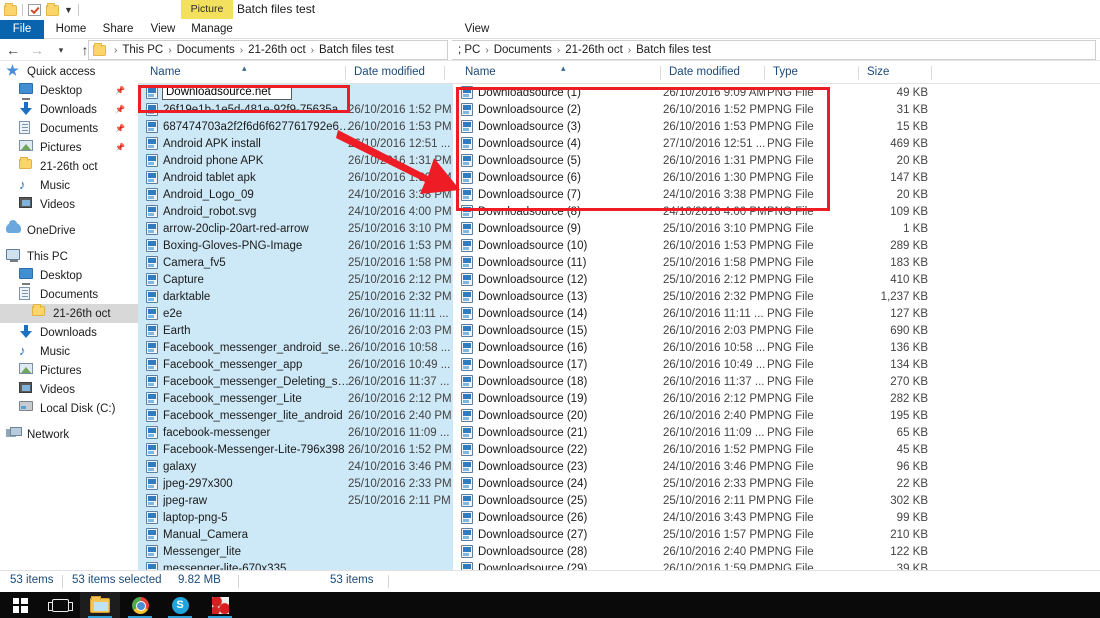 The height and width of the screenshot is (618, 1100). I want to click on sidebar-item-documents: Documents 📌, so click(69, 128).